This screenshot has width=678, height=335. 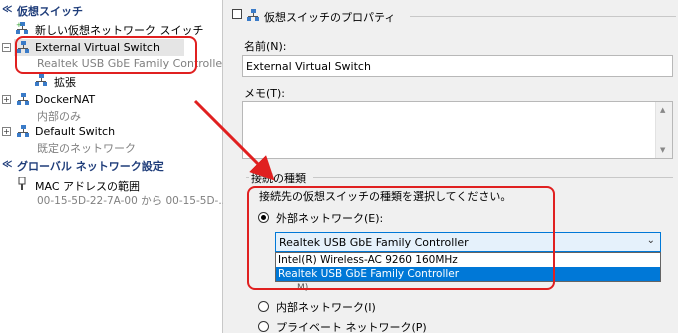 What do you see at coordinates (234, 140) in the screenshot?
I see `annotation-arrow-icon` at bounding box center [234, 140].